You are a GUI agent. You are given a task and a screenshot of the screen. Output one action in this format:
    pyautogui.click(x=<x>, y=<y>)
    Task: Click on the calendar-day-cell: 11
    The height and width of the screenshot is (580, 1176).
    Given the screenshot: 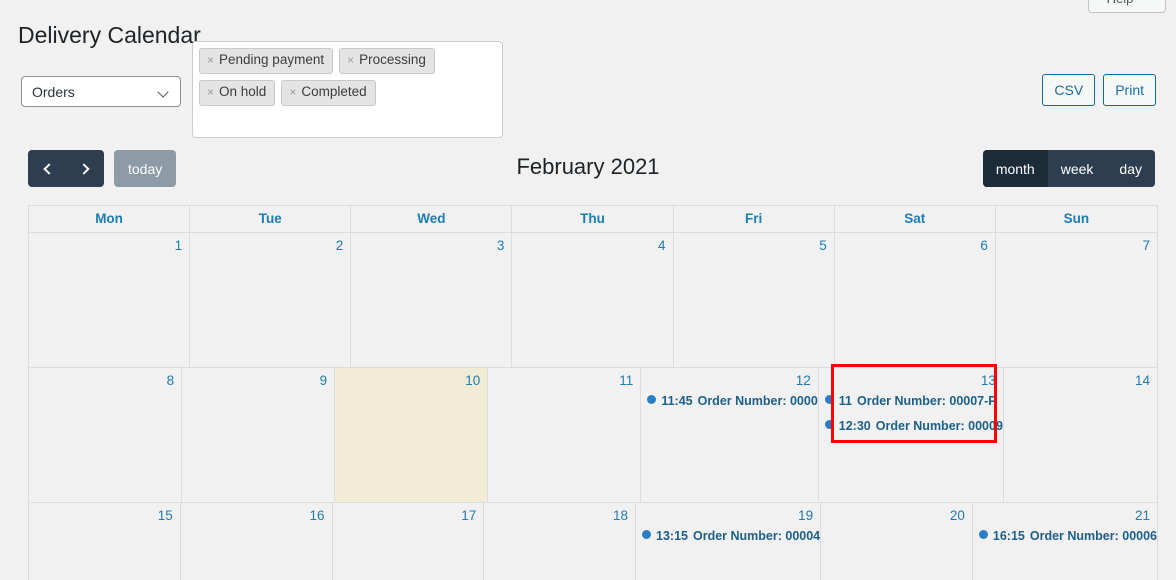 What is the action you would take?
    pyautogui.click(x=565, y=435)
    